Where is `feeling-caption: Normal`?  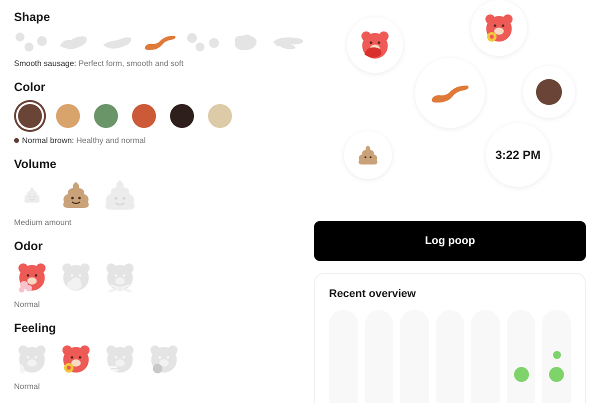
feeling-caption: Normal is located at coordinates (27, 386).